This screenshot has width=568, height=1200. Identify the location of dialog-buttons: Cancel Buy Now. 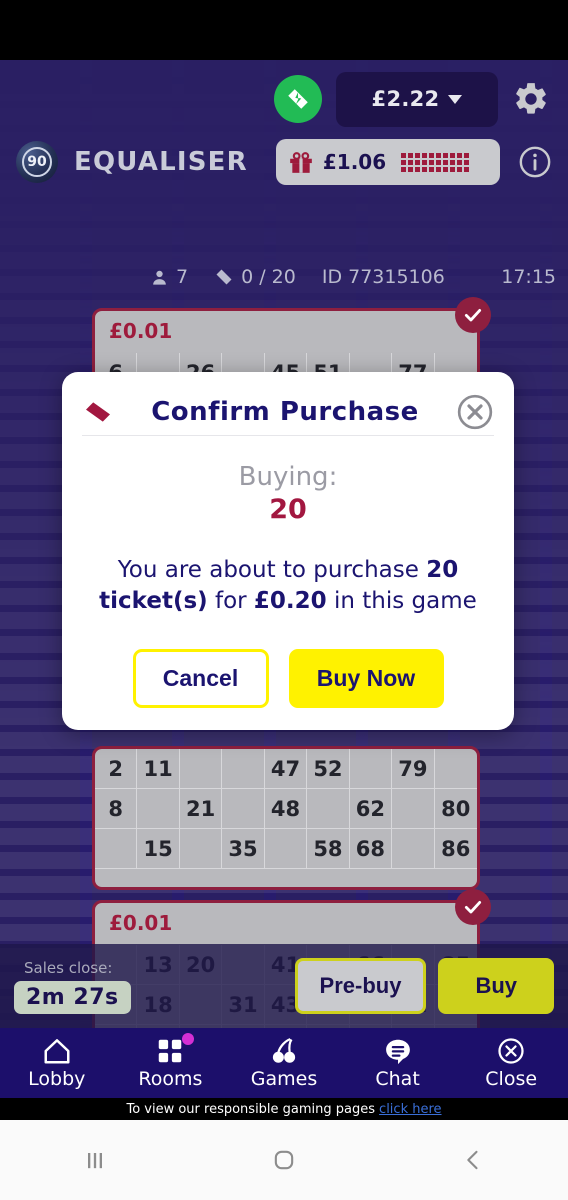
(288, 679).